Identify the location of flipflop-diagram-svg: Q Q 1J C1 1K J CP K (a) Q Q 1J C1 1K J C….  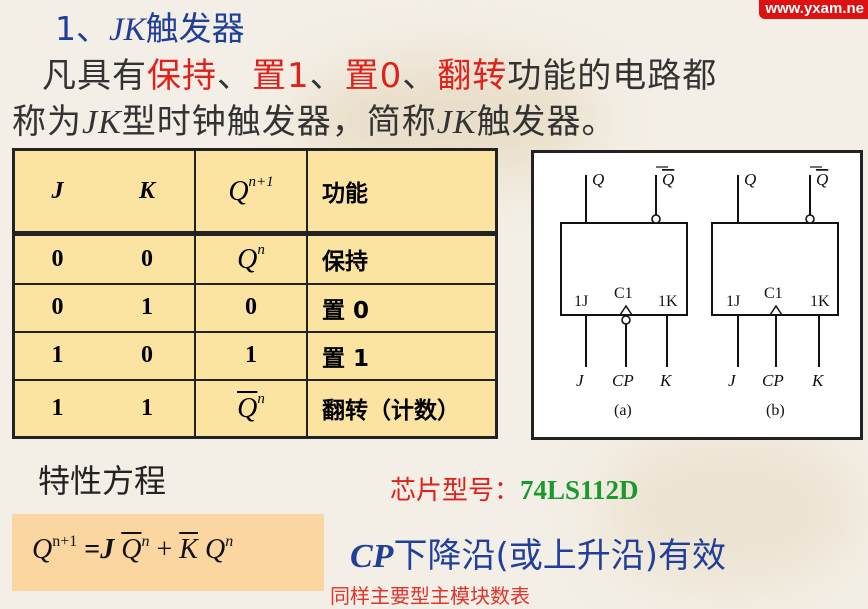
(699, 292).